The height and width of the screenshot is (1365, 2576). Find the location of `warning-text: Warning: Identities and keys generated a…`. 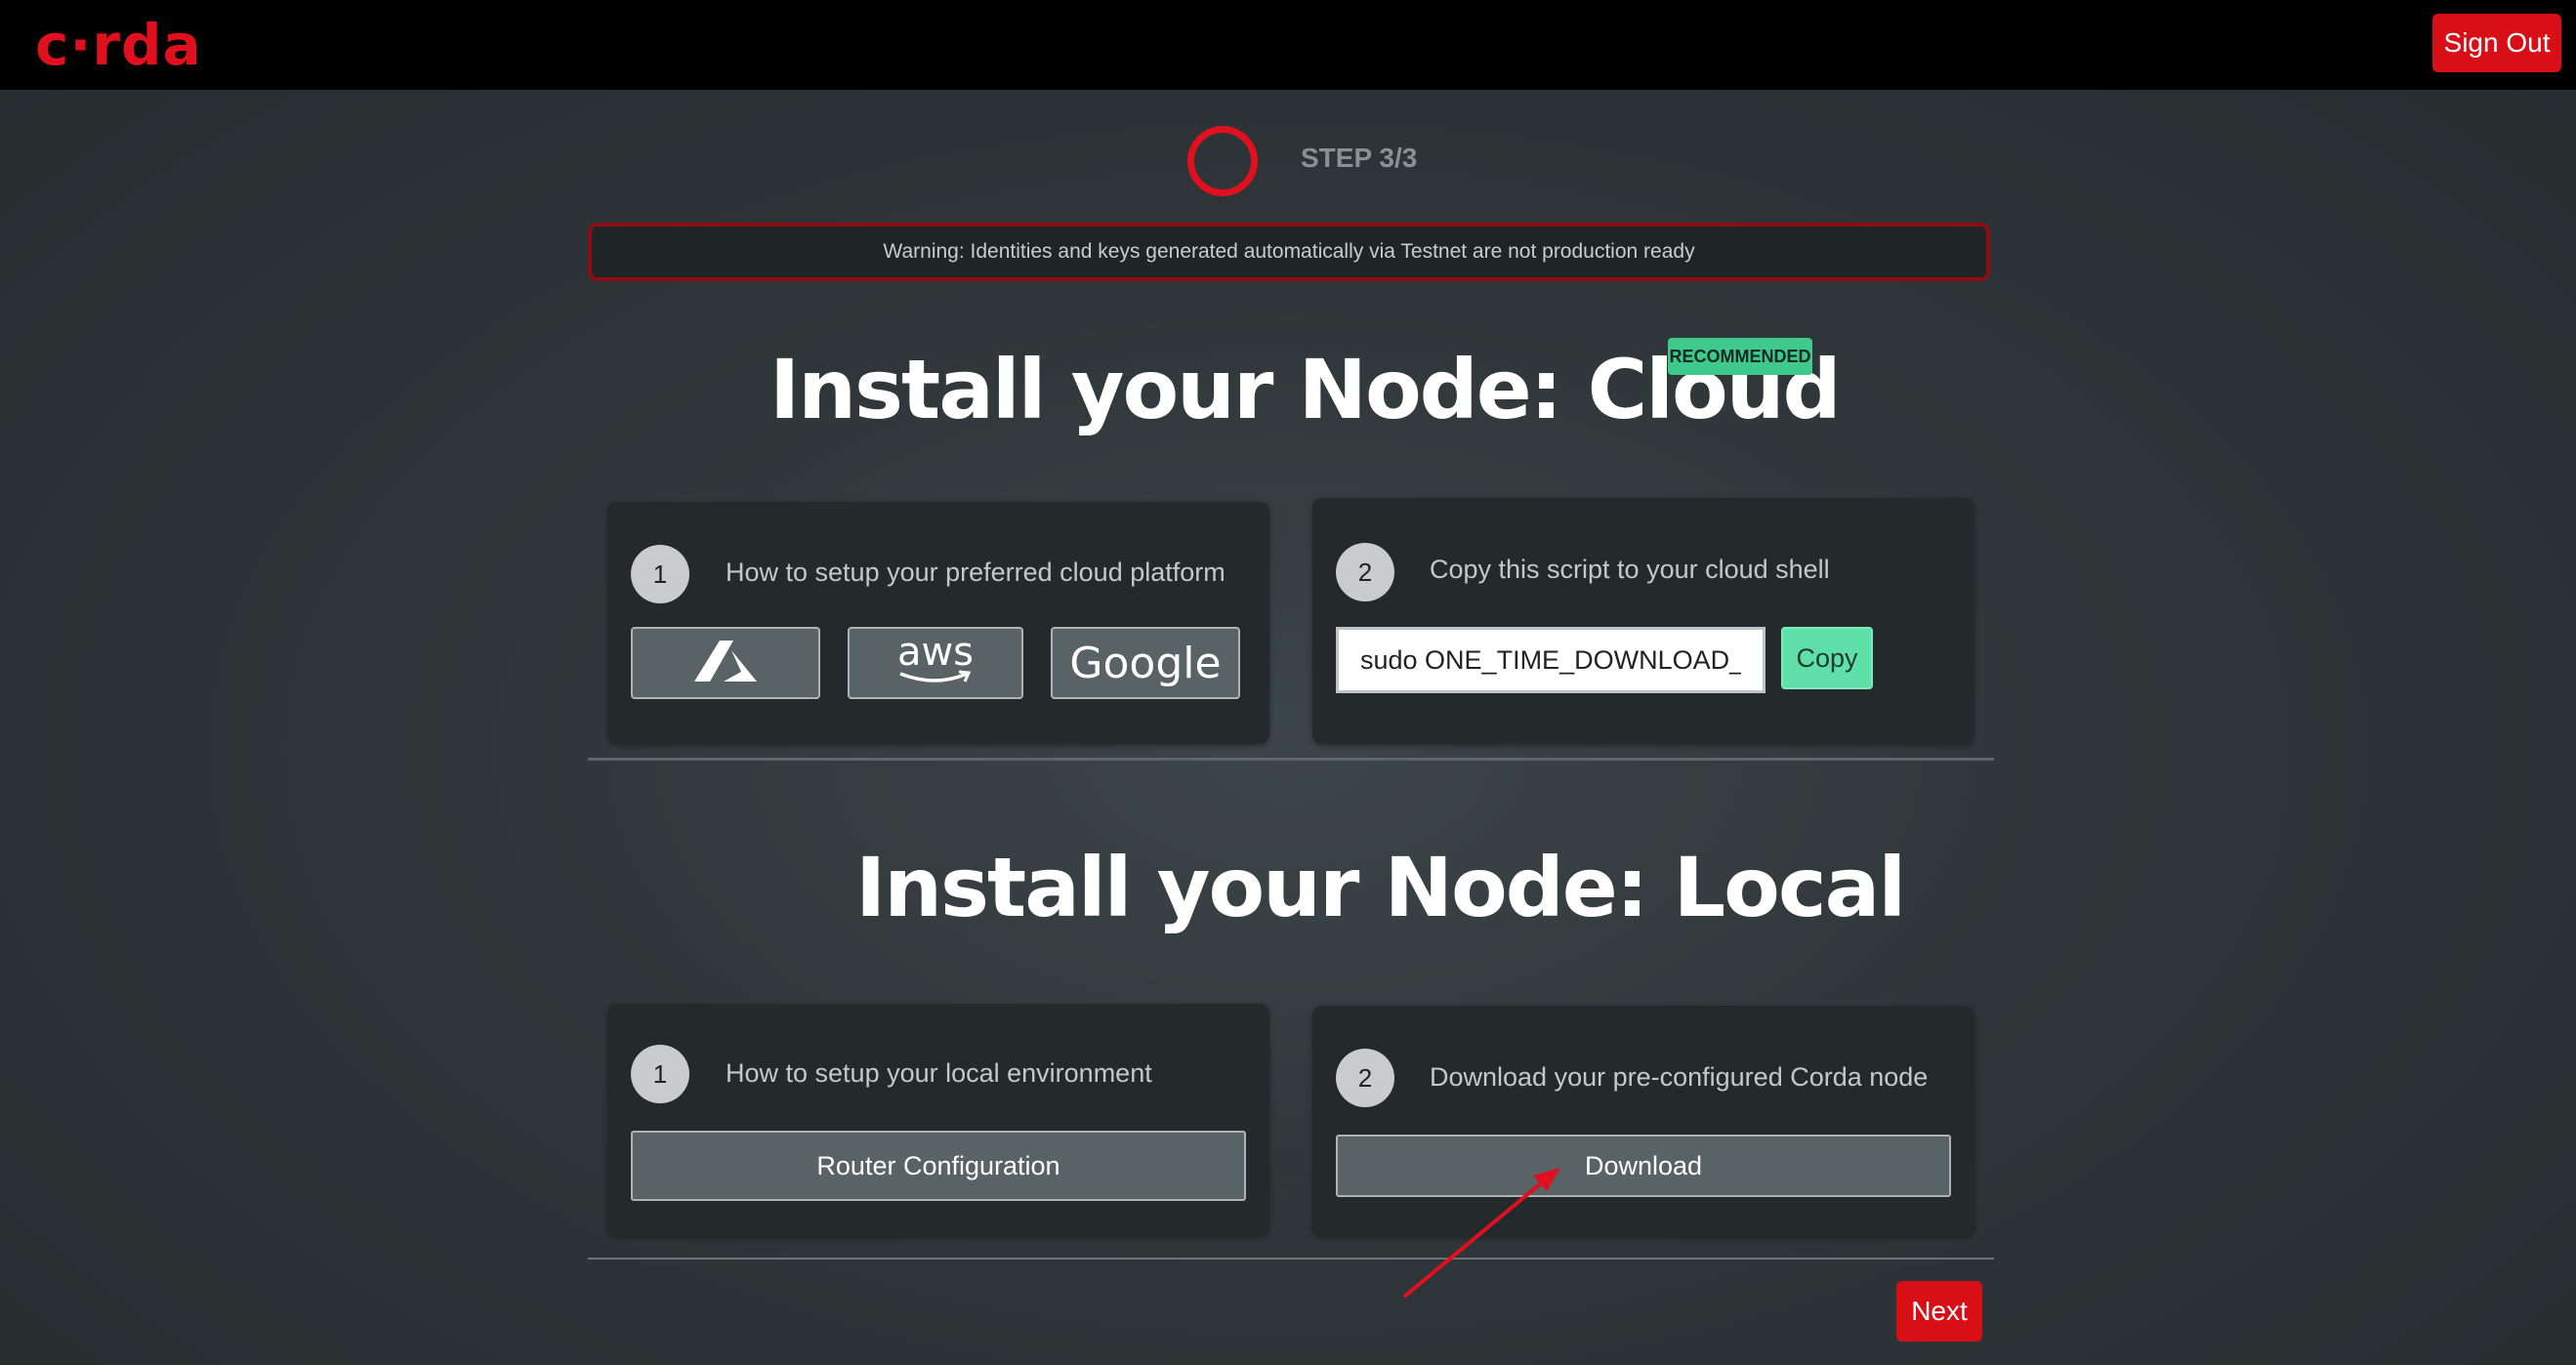

warning-text: Warning: Identities and keys generated a… is located at coordinates (1289, 251).